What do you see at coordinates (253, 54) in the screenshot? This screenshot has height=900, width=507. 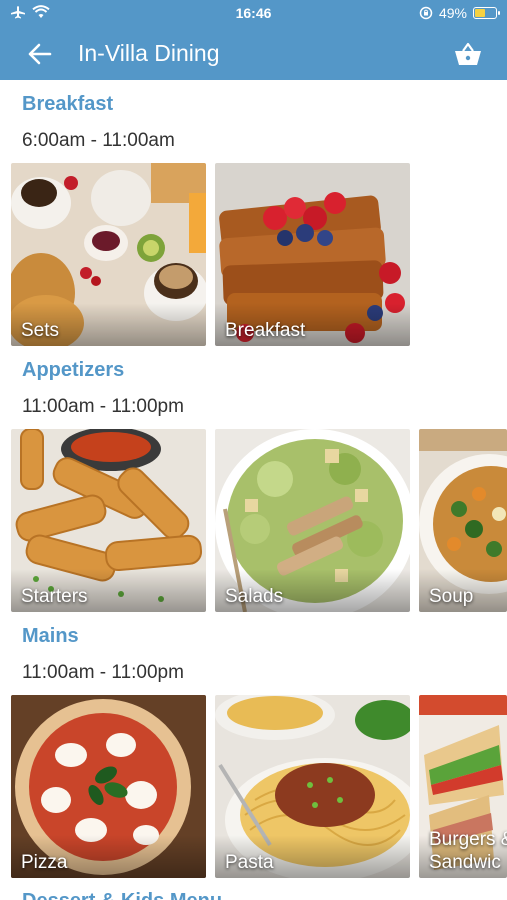 I see `app-bar: In-Villa Dining` at bounding box center [253, 54].